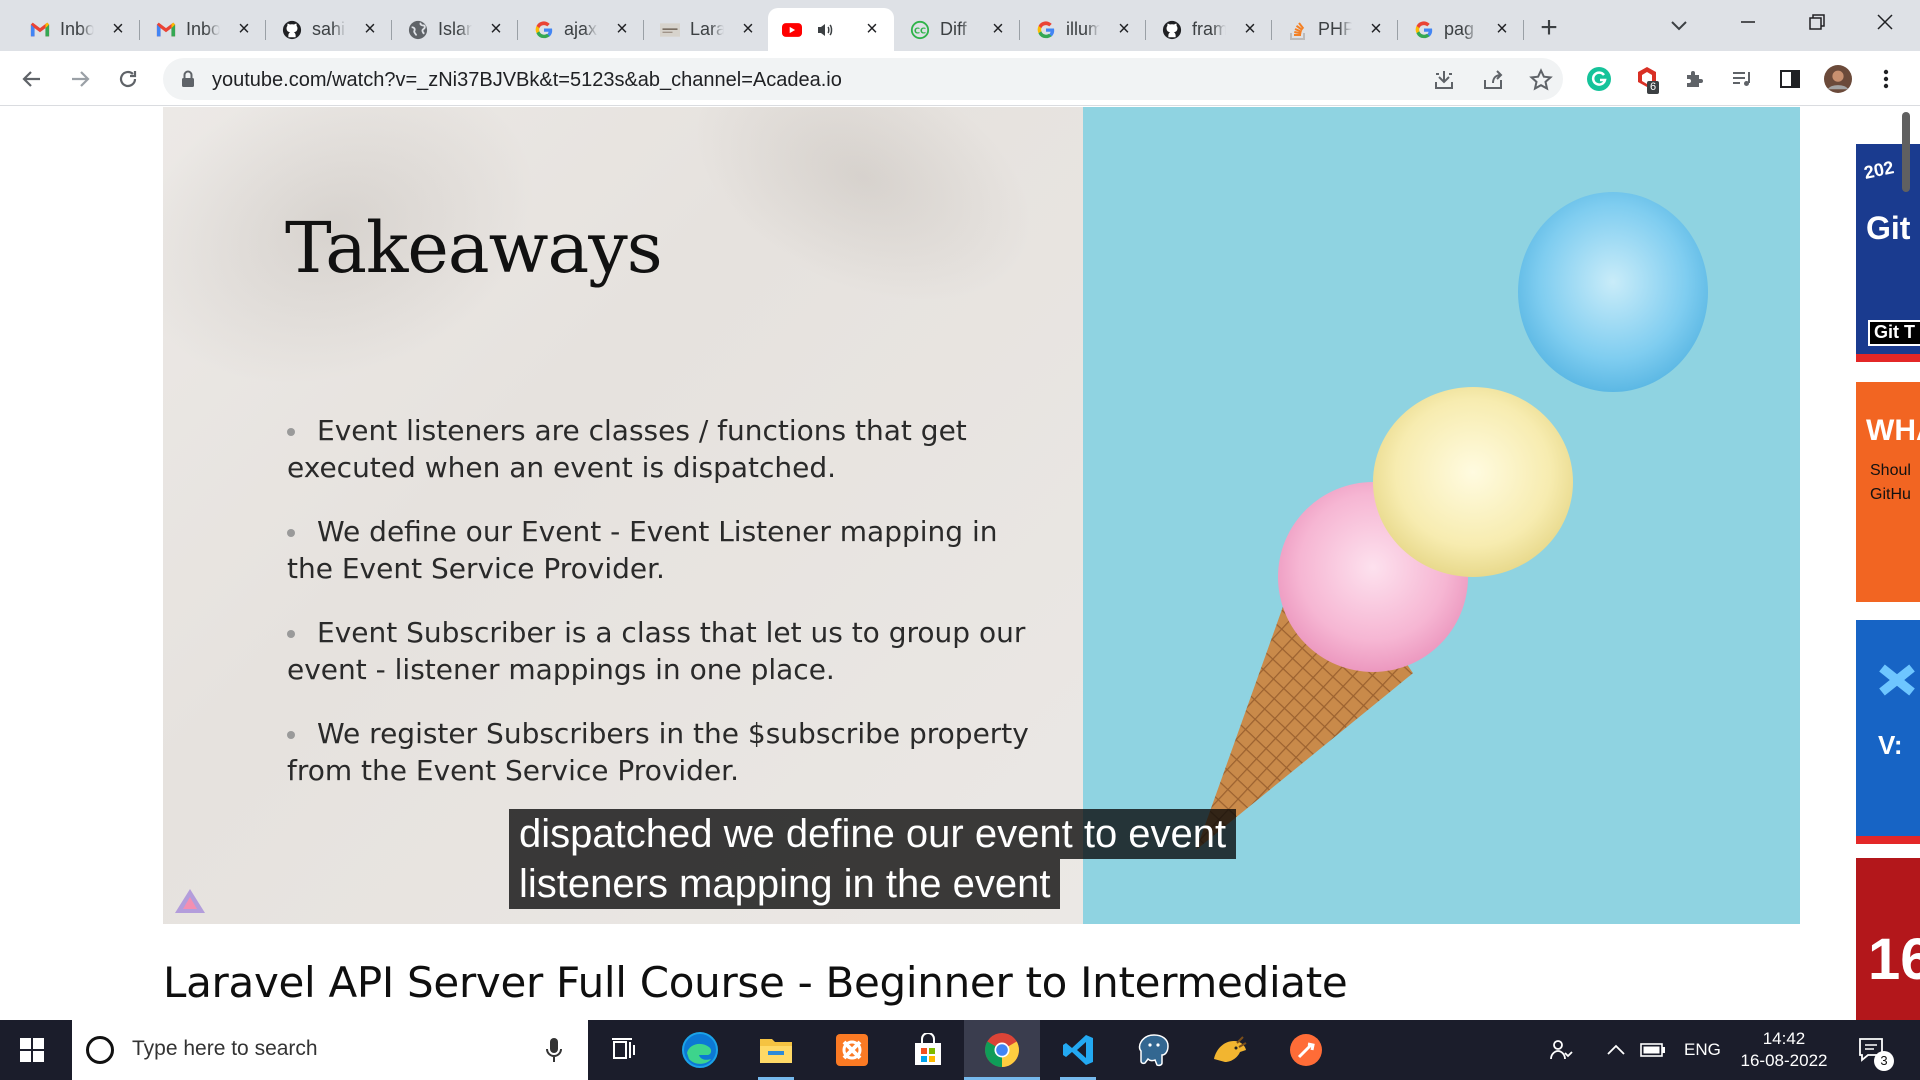 This screenshot has width=1920, height=1080. I want to click on chrome-icon, so click(1002, 1055).